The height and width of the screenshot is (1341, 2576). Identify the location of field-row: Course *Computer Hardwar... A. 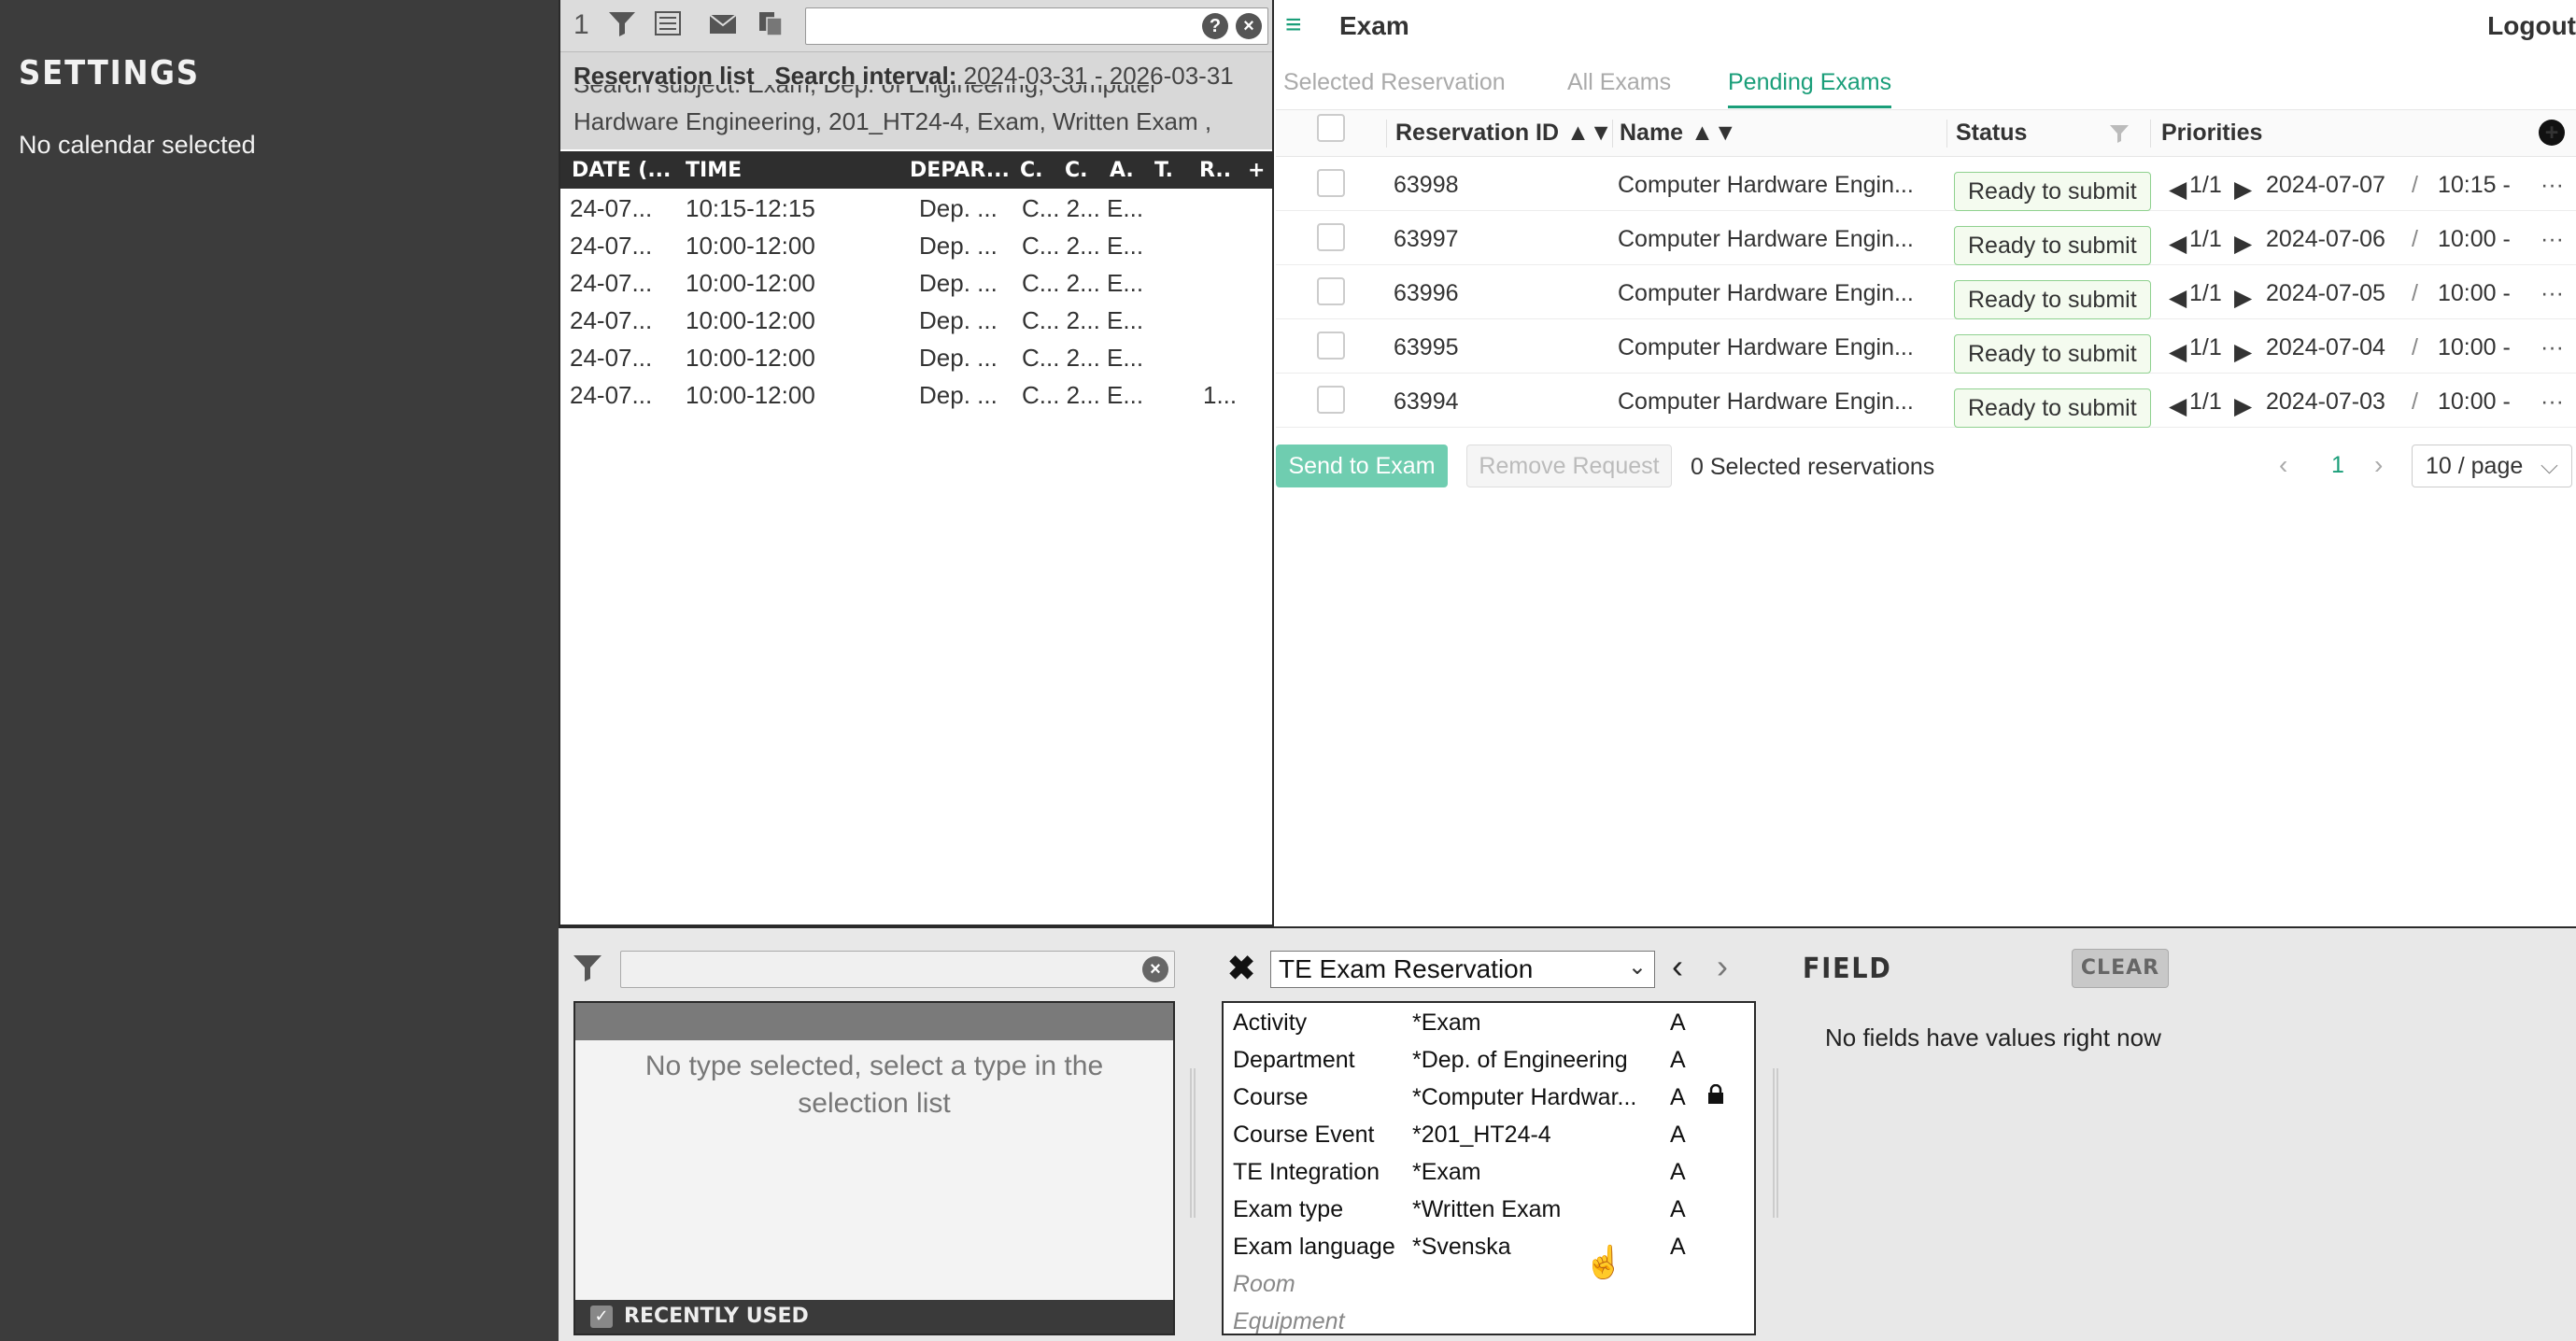
(1489, 1096).